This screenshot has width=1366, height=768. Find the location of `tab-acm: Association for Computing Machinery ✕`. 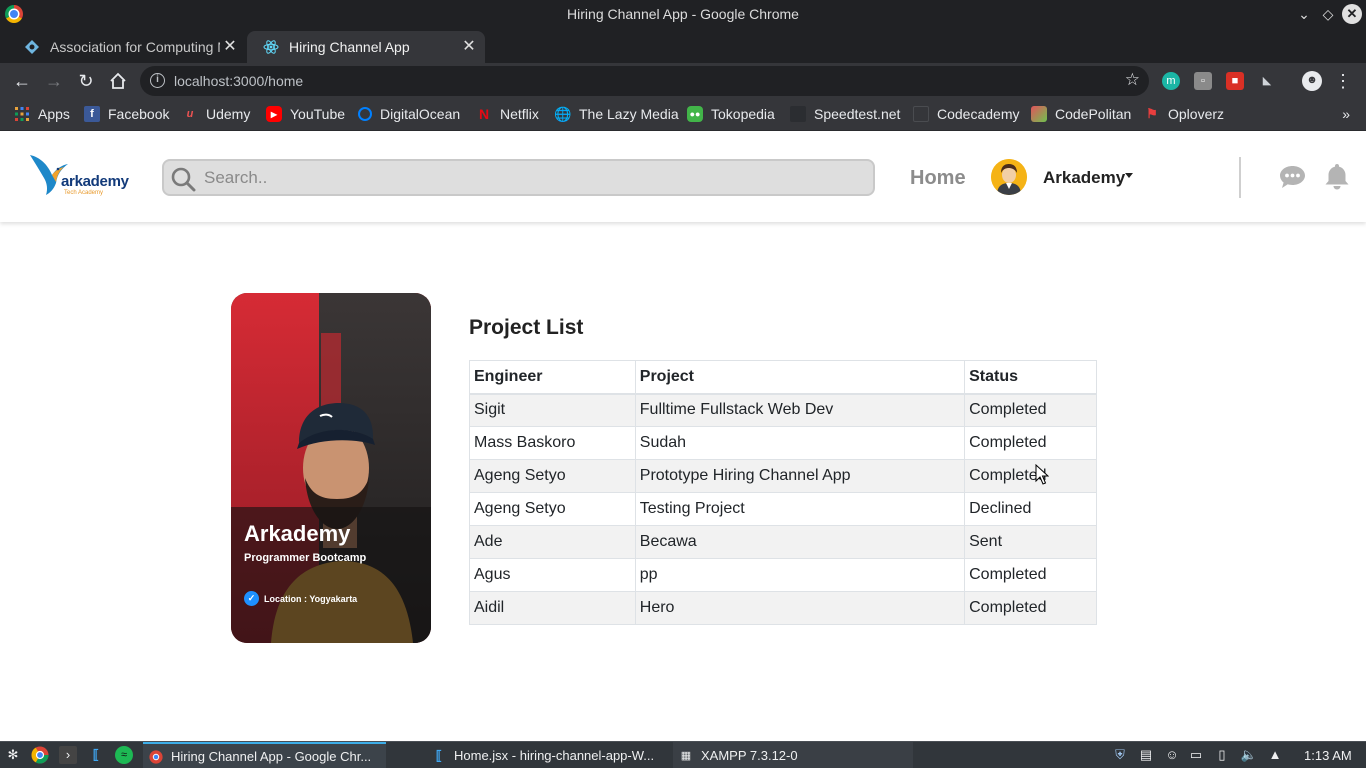

tab-acm: Association for Computing Machinery ✕ is located at coordinates (127, 47).